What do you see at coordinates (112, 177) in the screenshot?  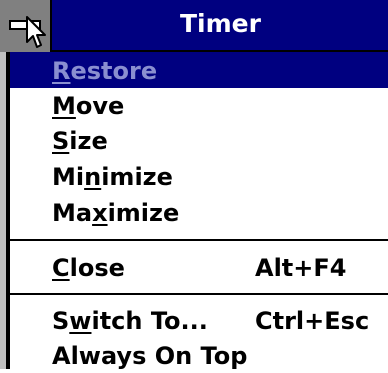 I see `menu-item-minimize-label: Minimize` at bounding box center [112, 177].